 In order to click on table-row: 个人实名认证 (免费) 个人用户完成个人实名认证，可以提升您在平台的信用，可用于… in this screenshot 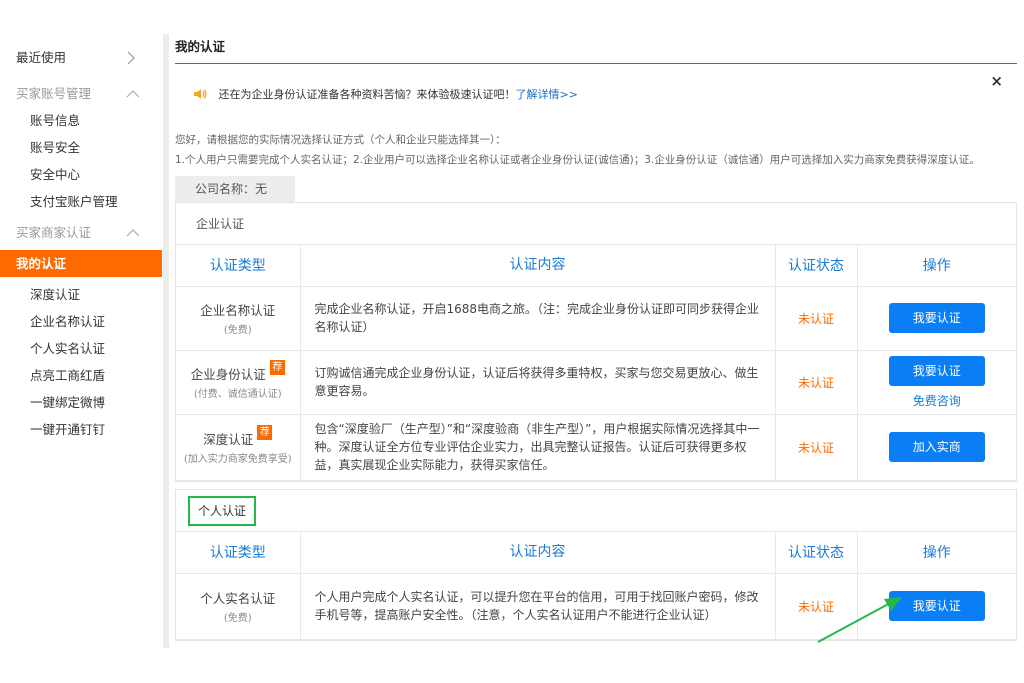, I will do `click(596, 606)`.